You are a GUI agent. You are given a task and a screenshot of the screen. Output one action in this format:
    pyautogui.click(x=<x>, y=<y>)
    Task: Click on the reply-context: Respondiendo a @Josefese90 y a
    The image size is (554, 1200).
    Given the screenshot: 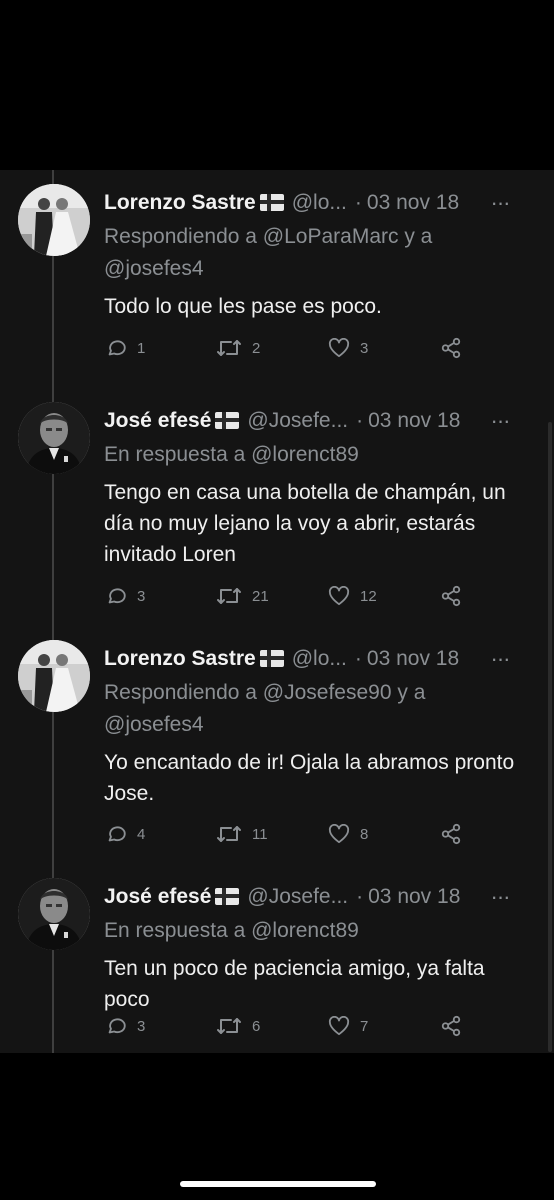 What is the action you would take?
    pyautogui.click(x=319, y=693)
    